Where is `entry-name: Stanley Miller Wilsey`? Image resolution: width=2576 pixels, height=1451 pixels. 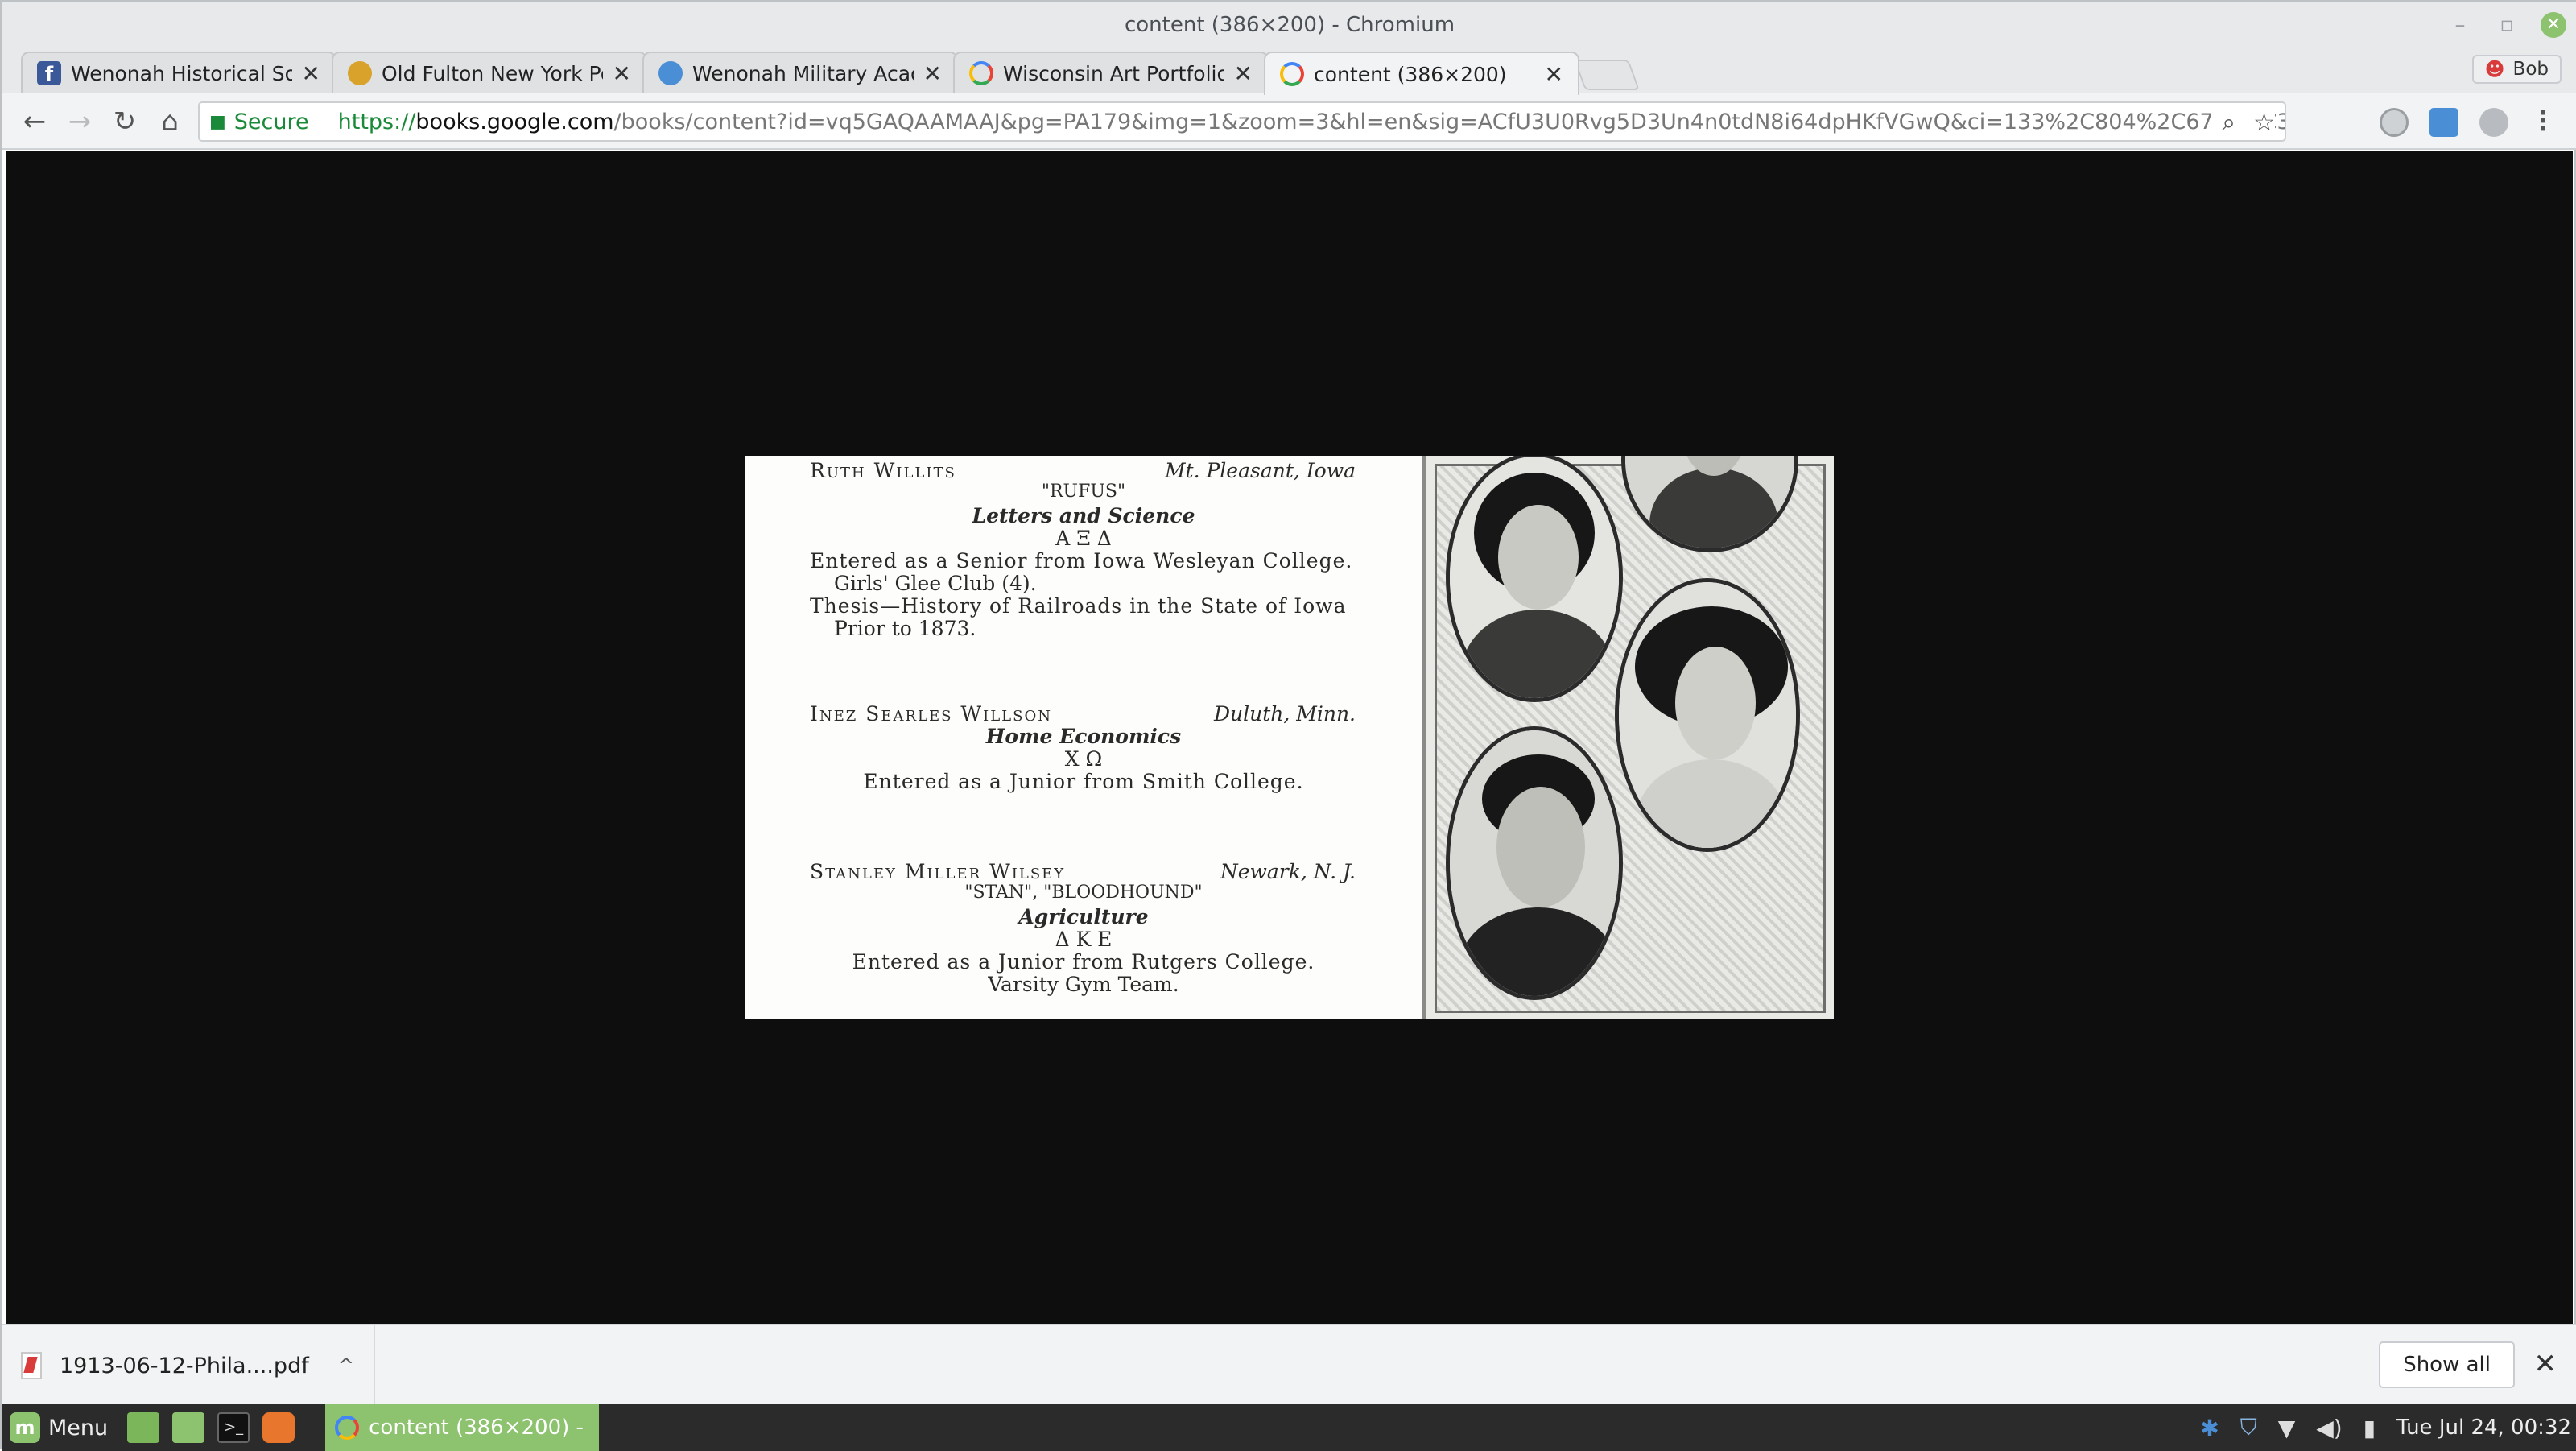 entry-name: Stanley Miller Wilsey is located at coordinates (938, 871).